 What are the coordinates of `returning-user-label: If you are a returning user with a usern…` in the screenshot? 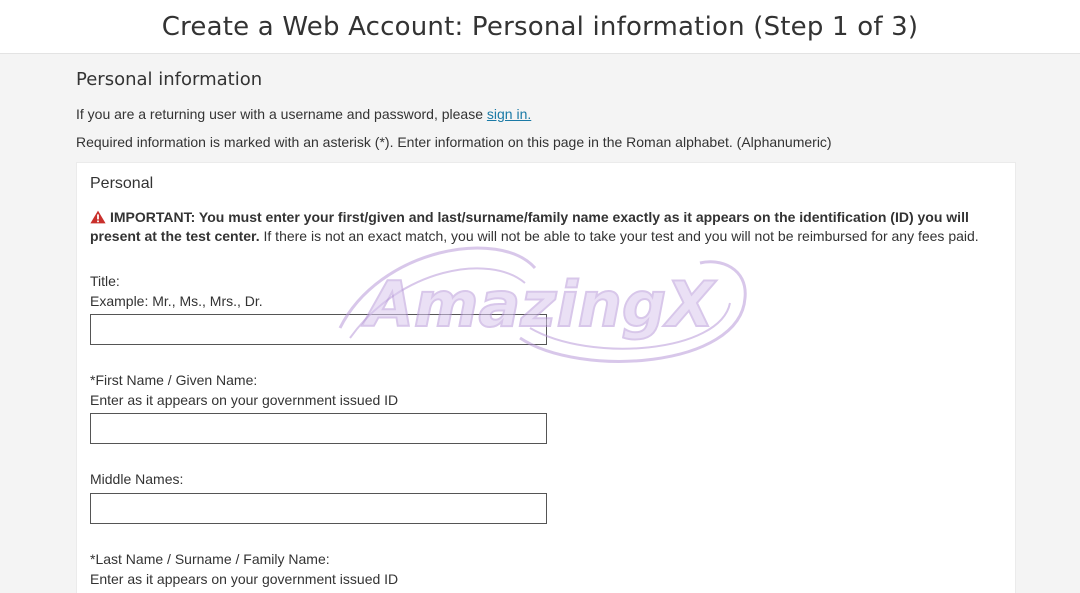 It's located at (280, 114).